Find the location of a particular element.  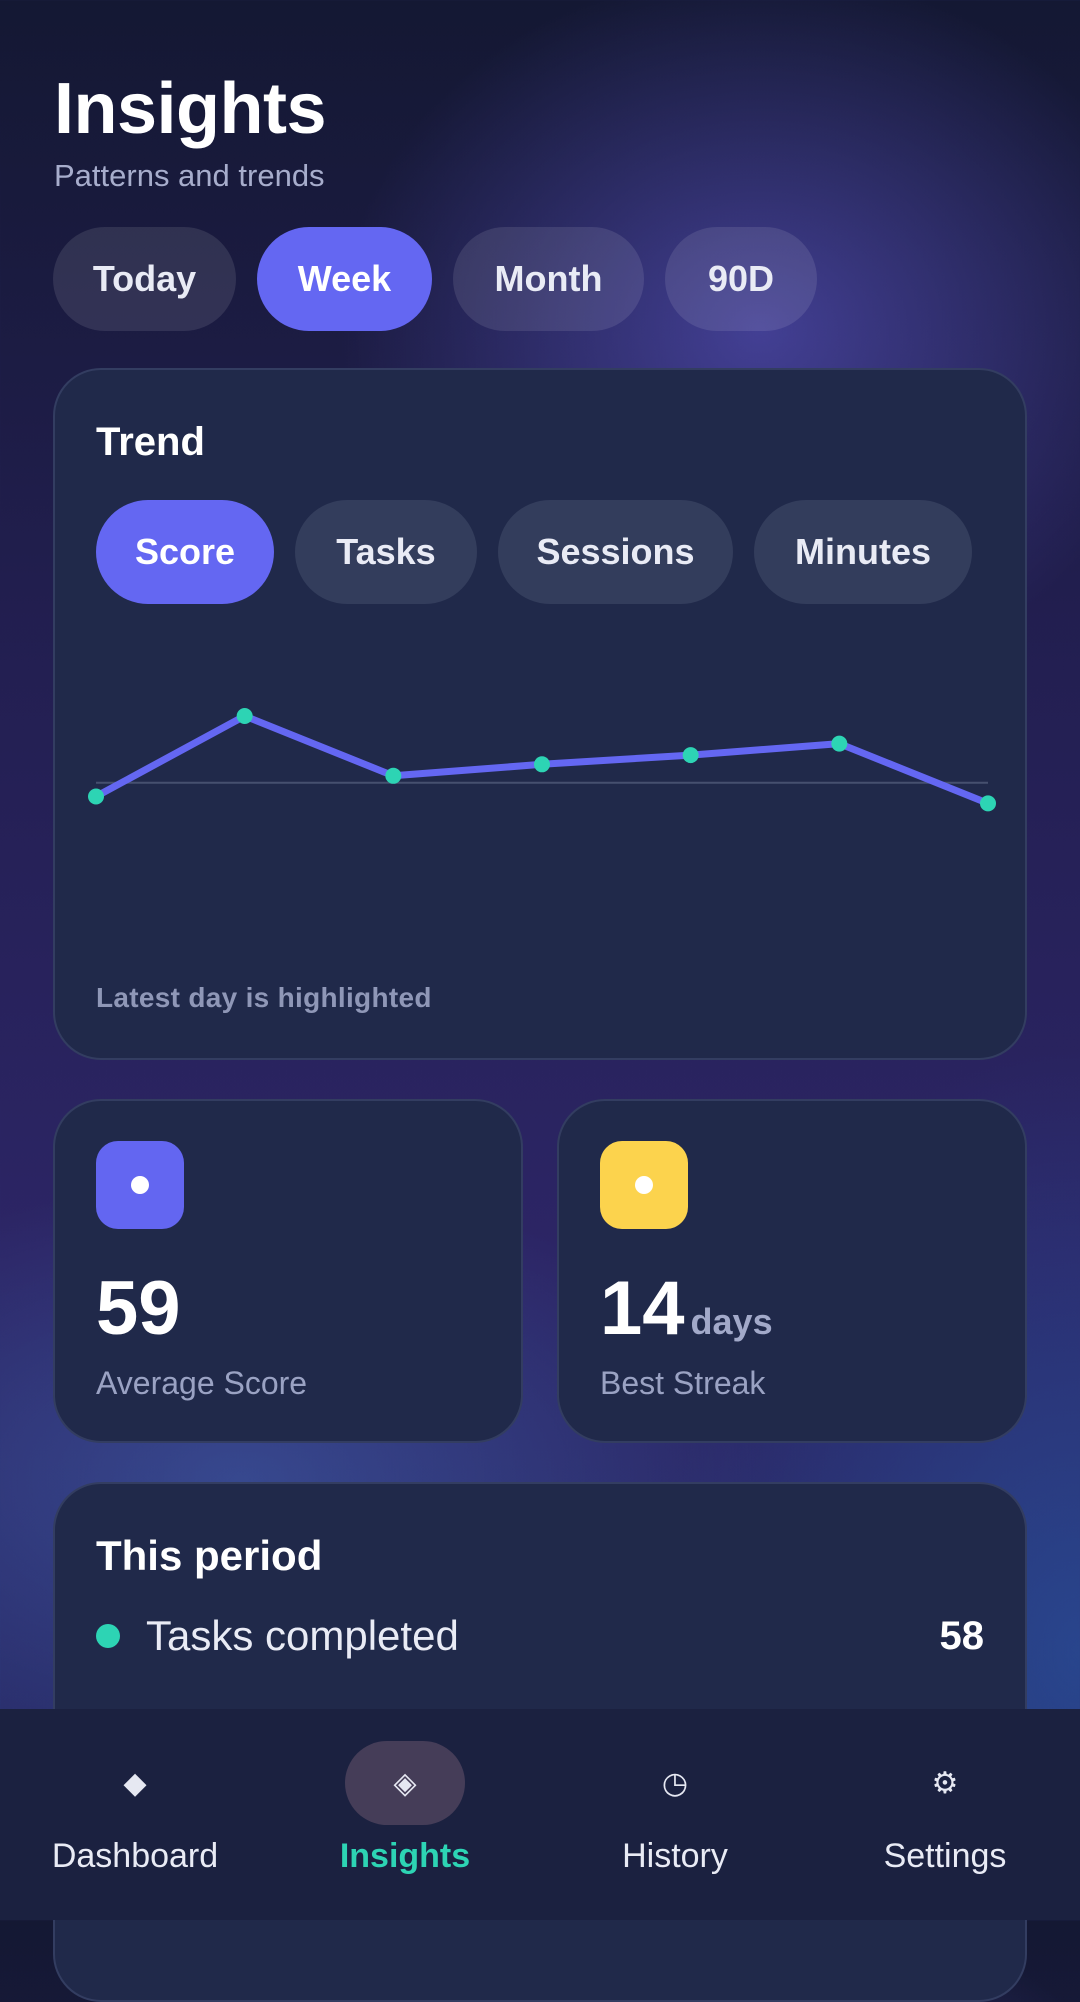

metric-score-button: Score is located at coordinates (185, 552).